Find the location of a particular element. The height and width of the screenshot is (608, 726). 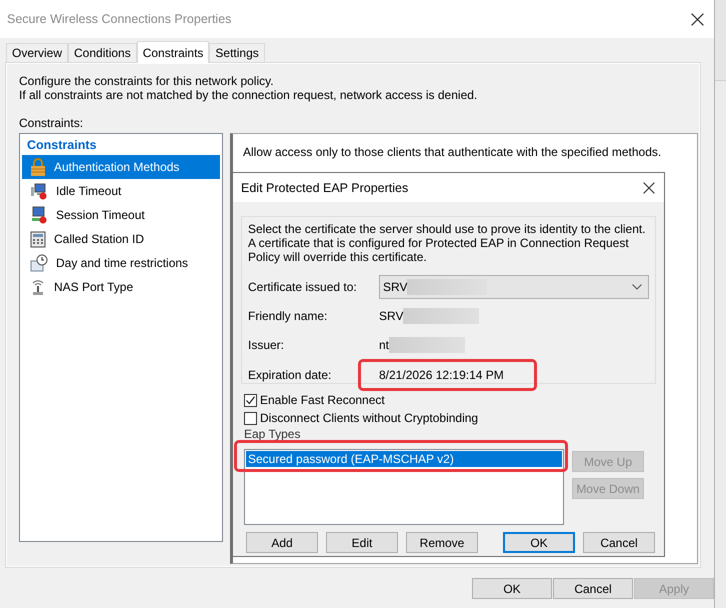

eap-types-label: Eap Types is located at coordinates (273, 434).